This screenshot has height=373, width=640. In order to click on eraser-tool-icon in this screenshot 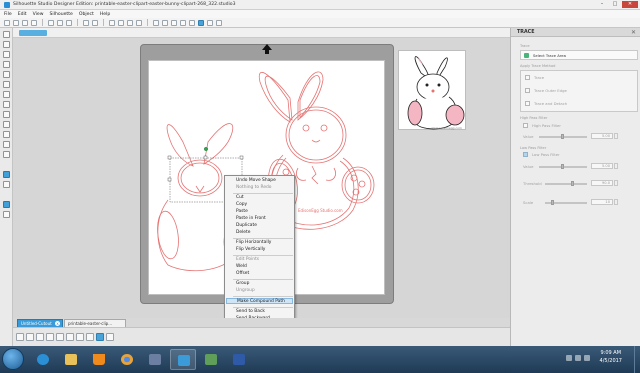, I will do `click(6, 134)`.